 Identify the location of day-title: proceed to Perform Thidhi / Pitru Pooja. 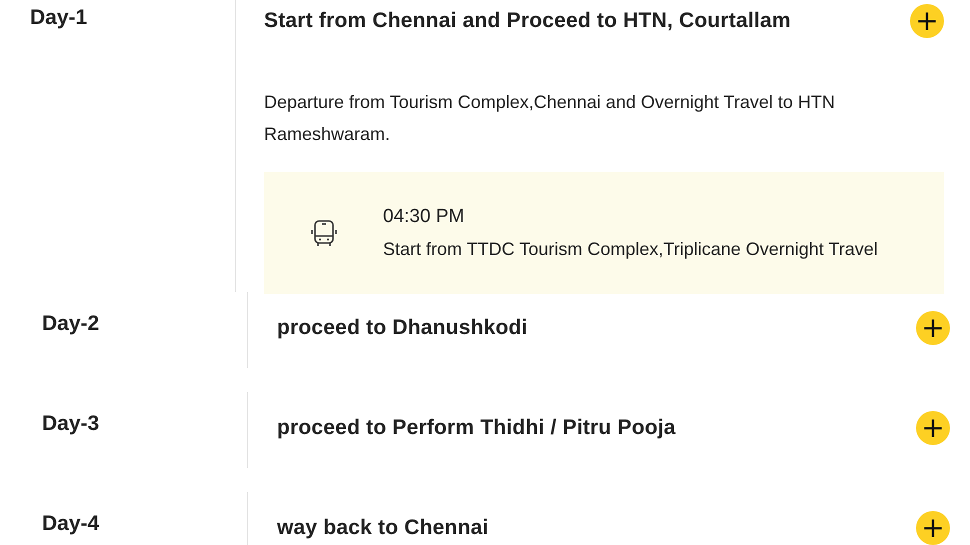
(476, 428).